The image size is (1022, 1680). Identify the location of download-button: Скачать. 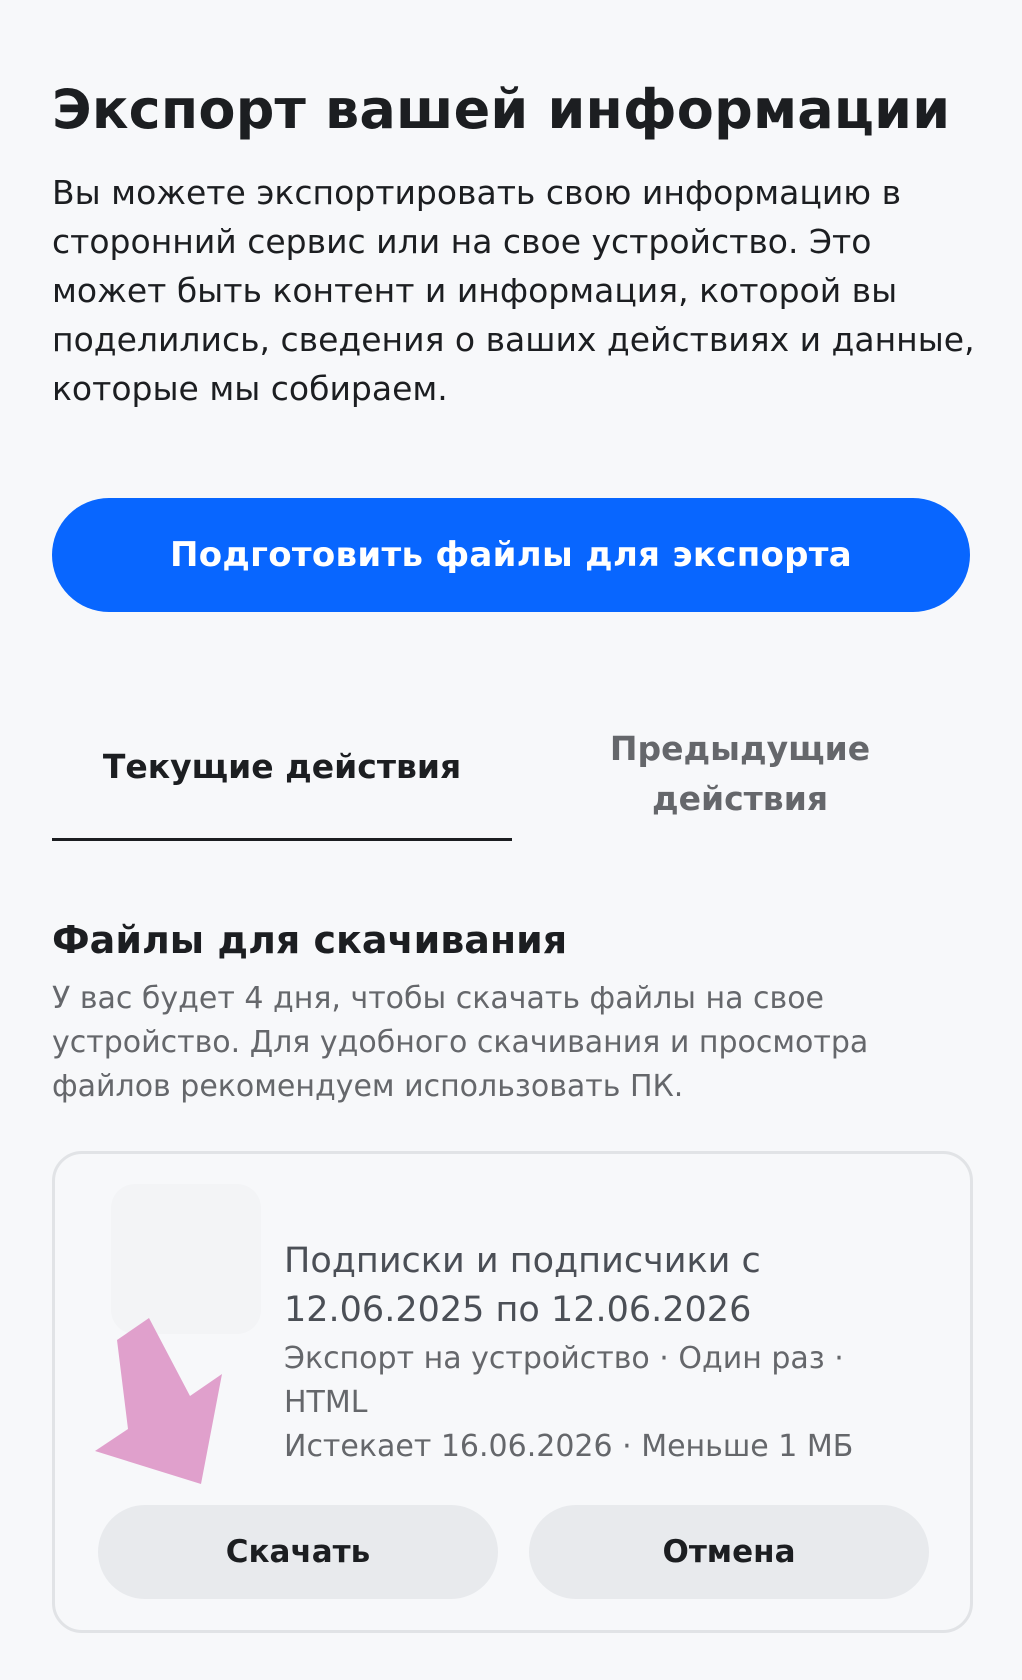
(298, 1552).